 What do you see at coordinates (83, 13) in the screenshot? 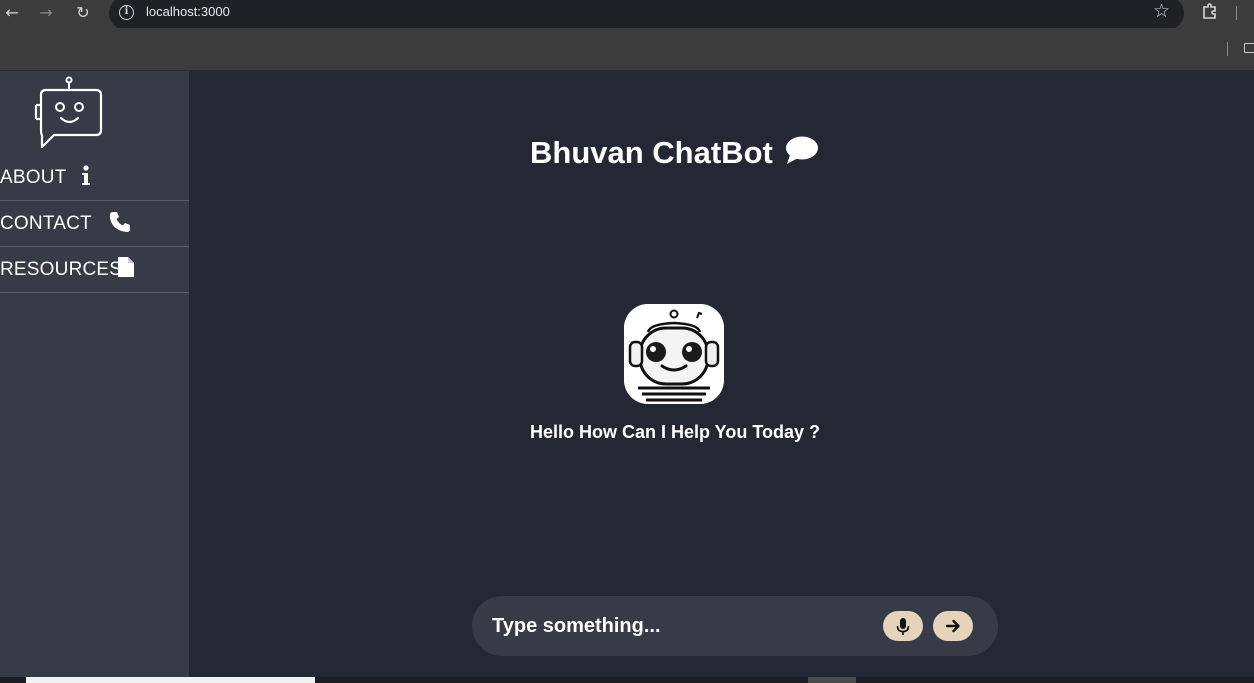
I see `reload-icon: ↻` at bounding box center [83, 13].